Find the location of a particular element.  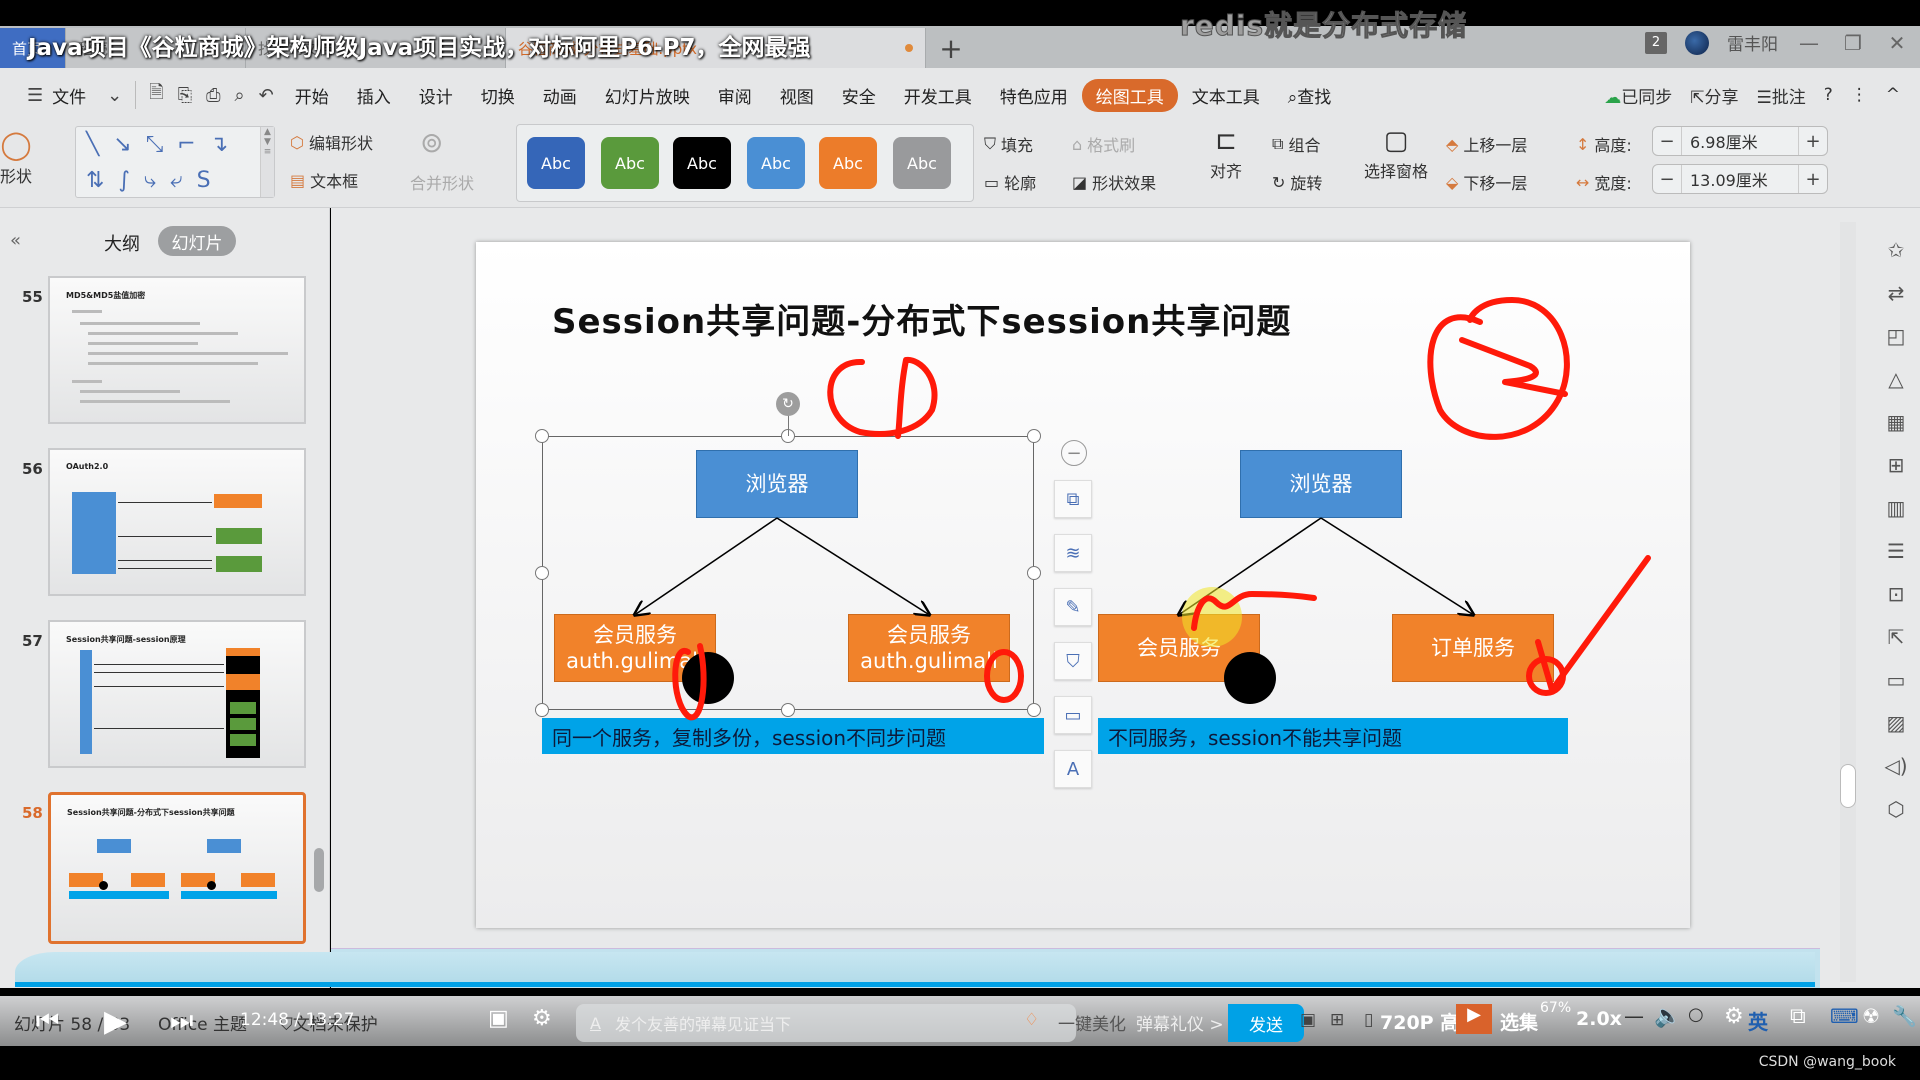

style-preset-4: Abc is located at coordinates (776, 163).